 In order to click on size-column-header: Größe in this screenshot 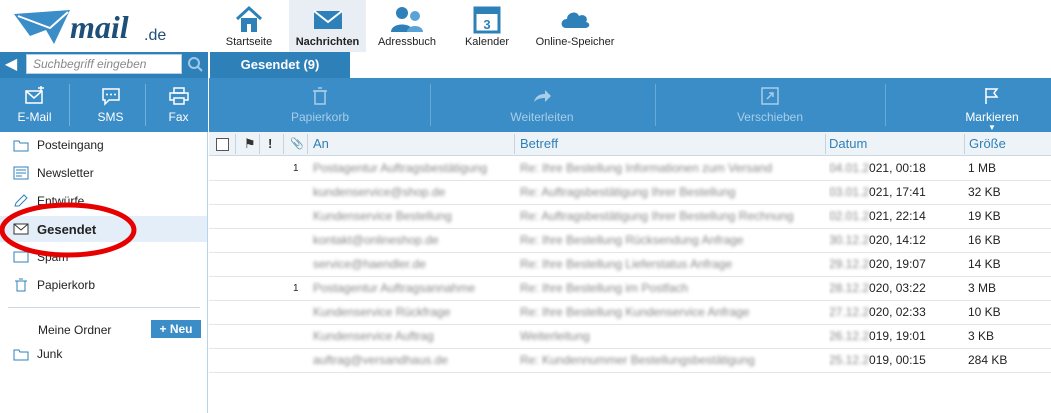, I will do `click(987, 144)`.